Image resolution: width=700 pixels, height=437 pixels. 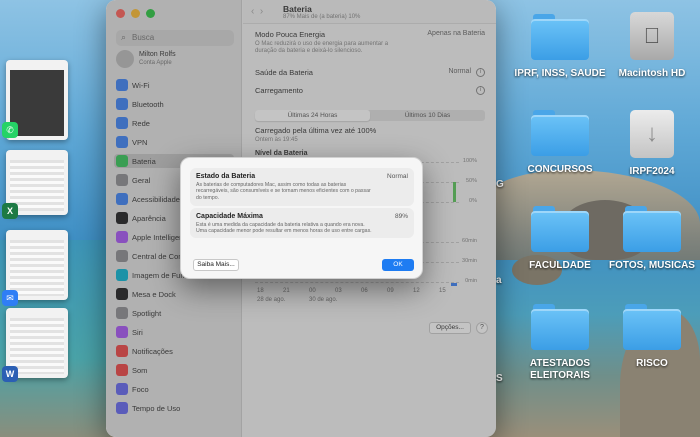 I want to click on desktop-folder-atestados: ATESTADOS ELEITORAIS, so click(x=560, y=343).